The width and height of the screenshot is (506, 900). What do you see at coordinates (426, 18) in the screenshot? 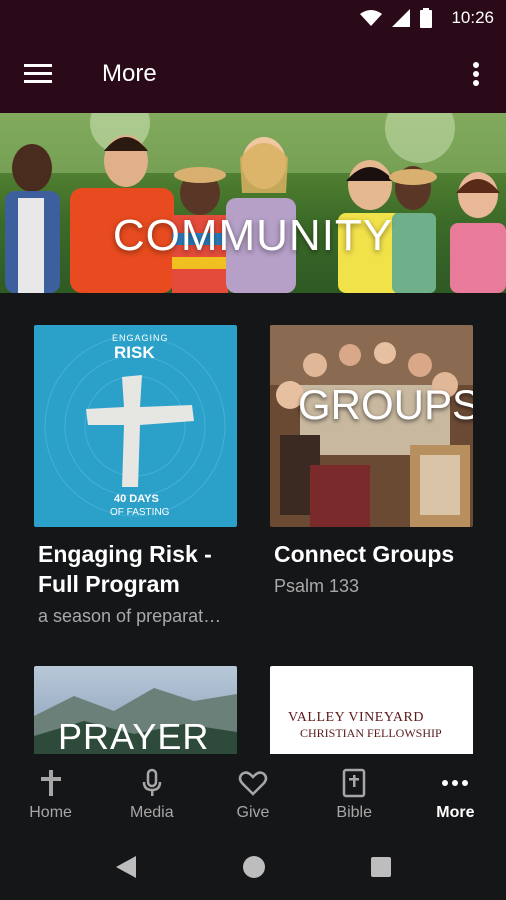
I see `battery-icon` at bounding box center [426, 18].